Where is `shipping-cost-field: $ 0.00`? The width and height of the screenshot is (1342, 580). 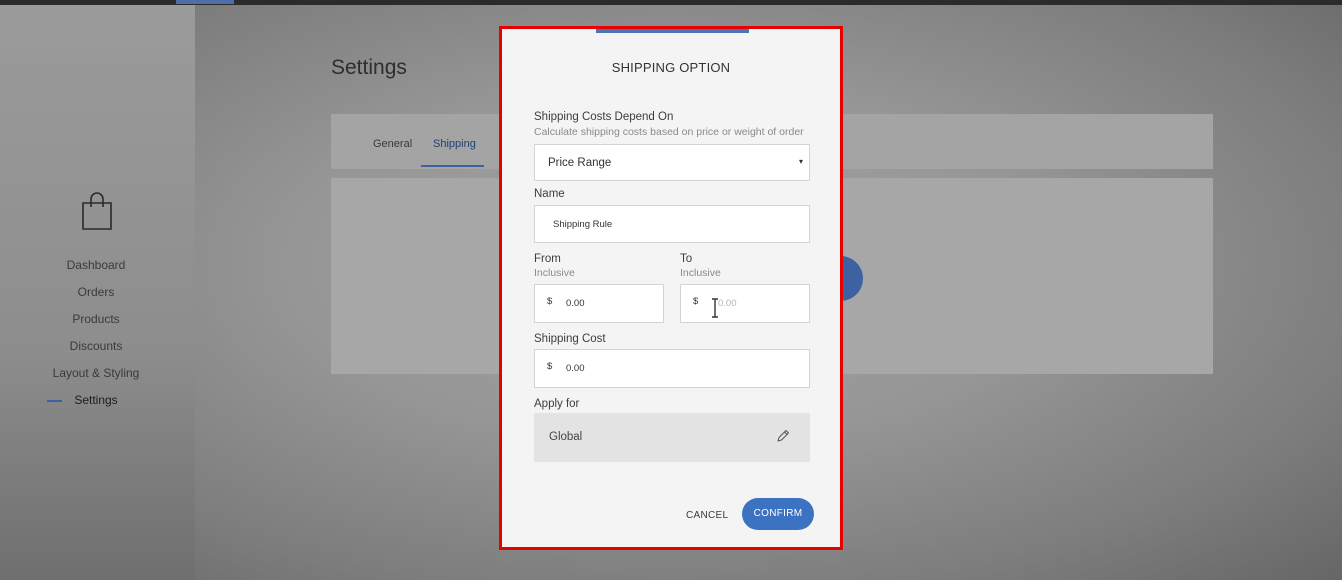
shipping-cost-field: $ 0.00 is located at coordinates (672, 368).